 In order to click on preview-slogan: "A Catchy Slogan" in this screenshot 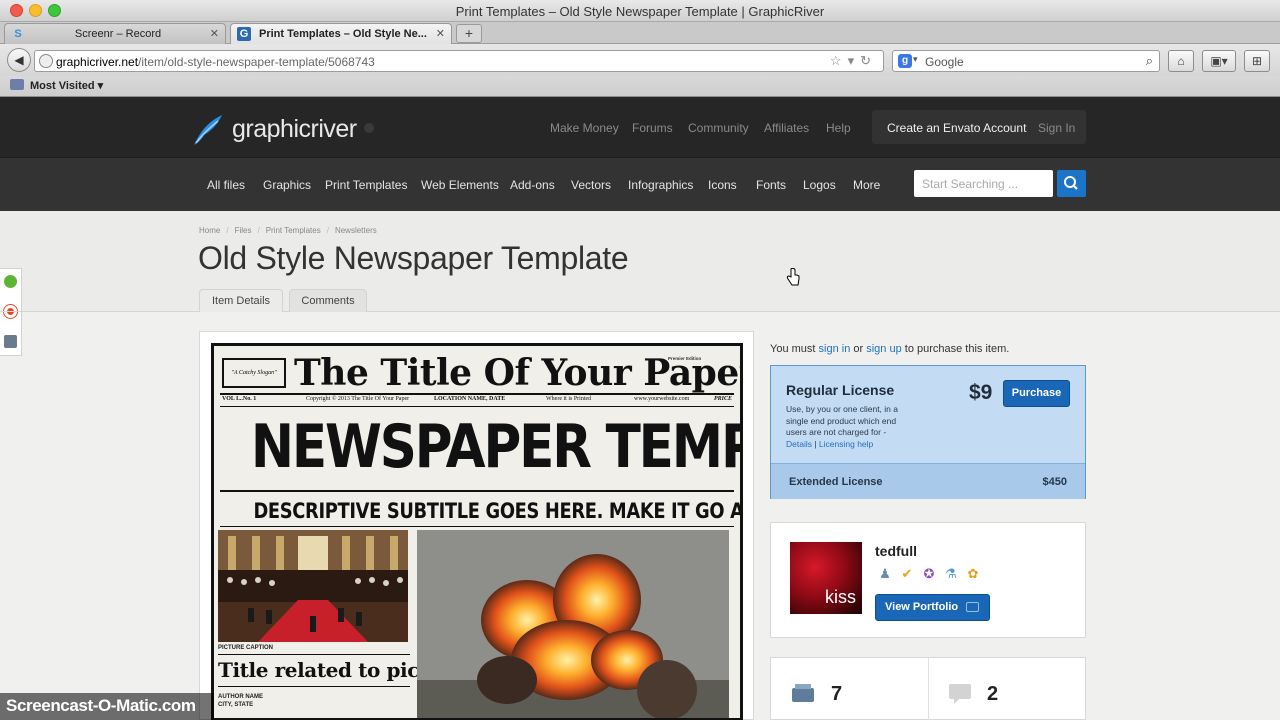, I will do `click(254, 373)`.